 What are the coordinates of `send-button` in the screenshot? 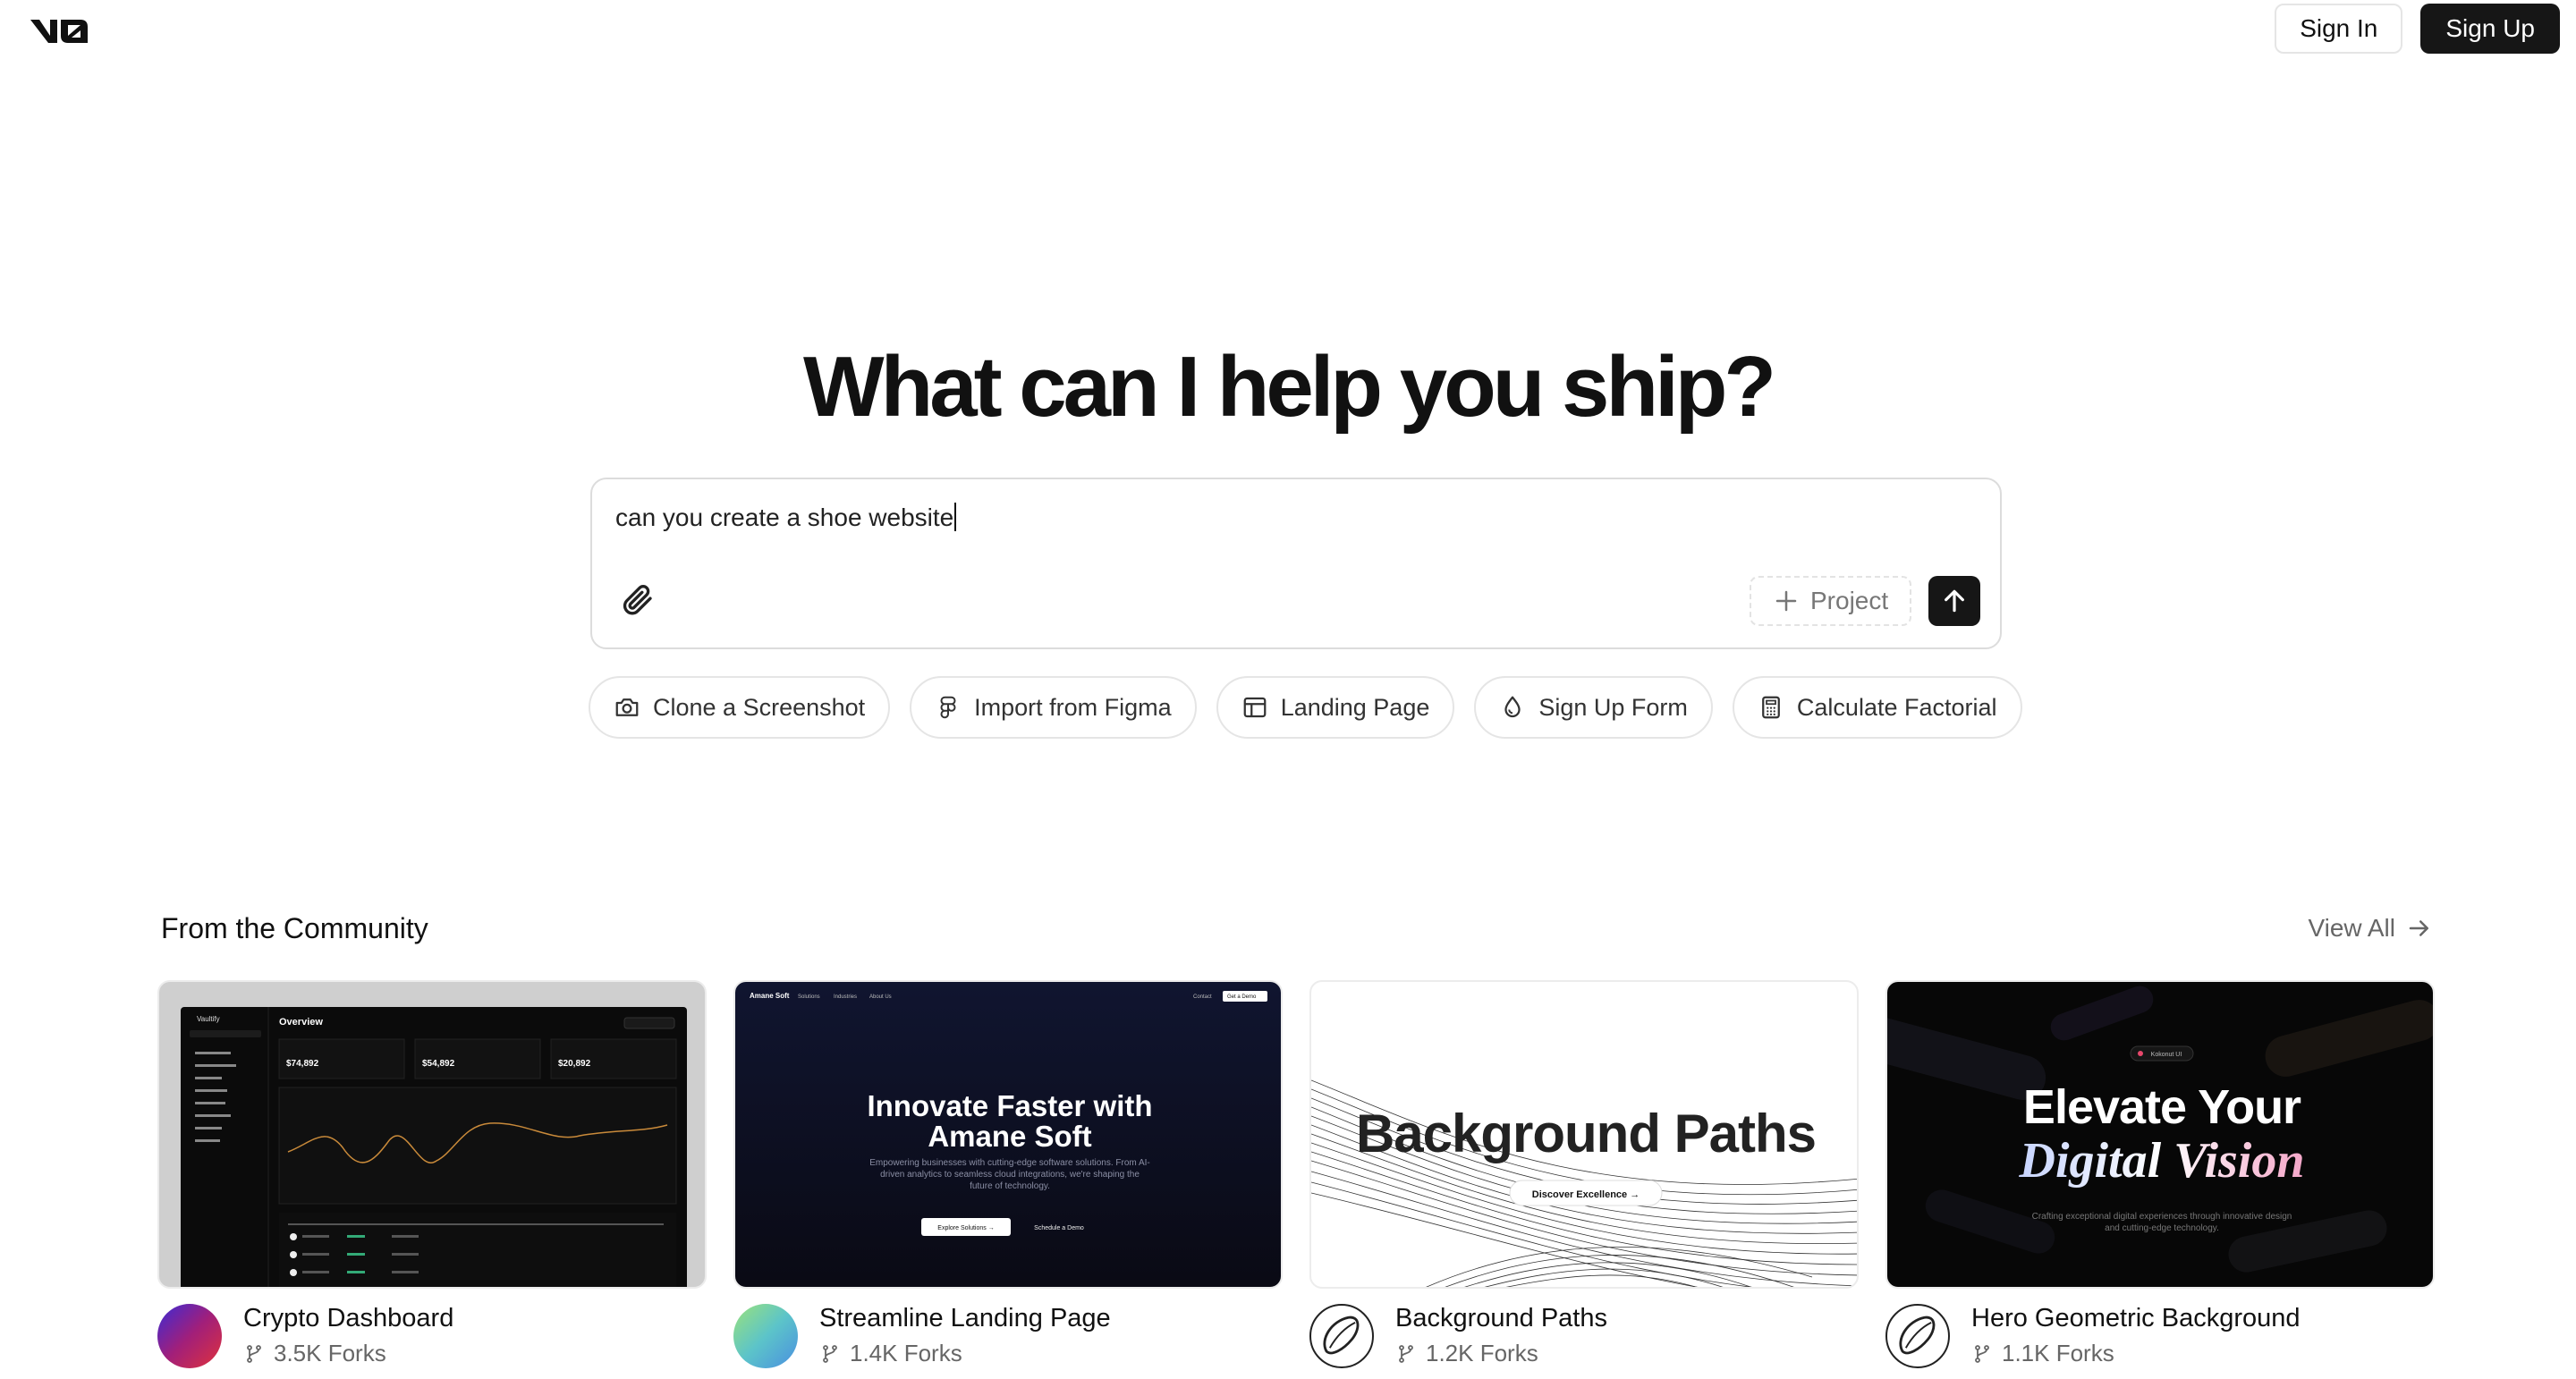 It's located at (1954, 601).